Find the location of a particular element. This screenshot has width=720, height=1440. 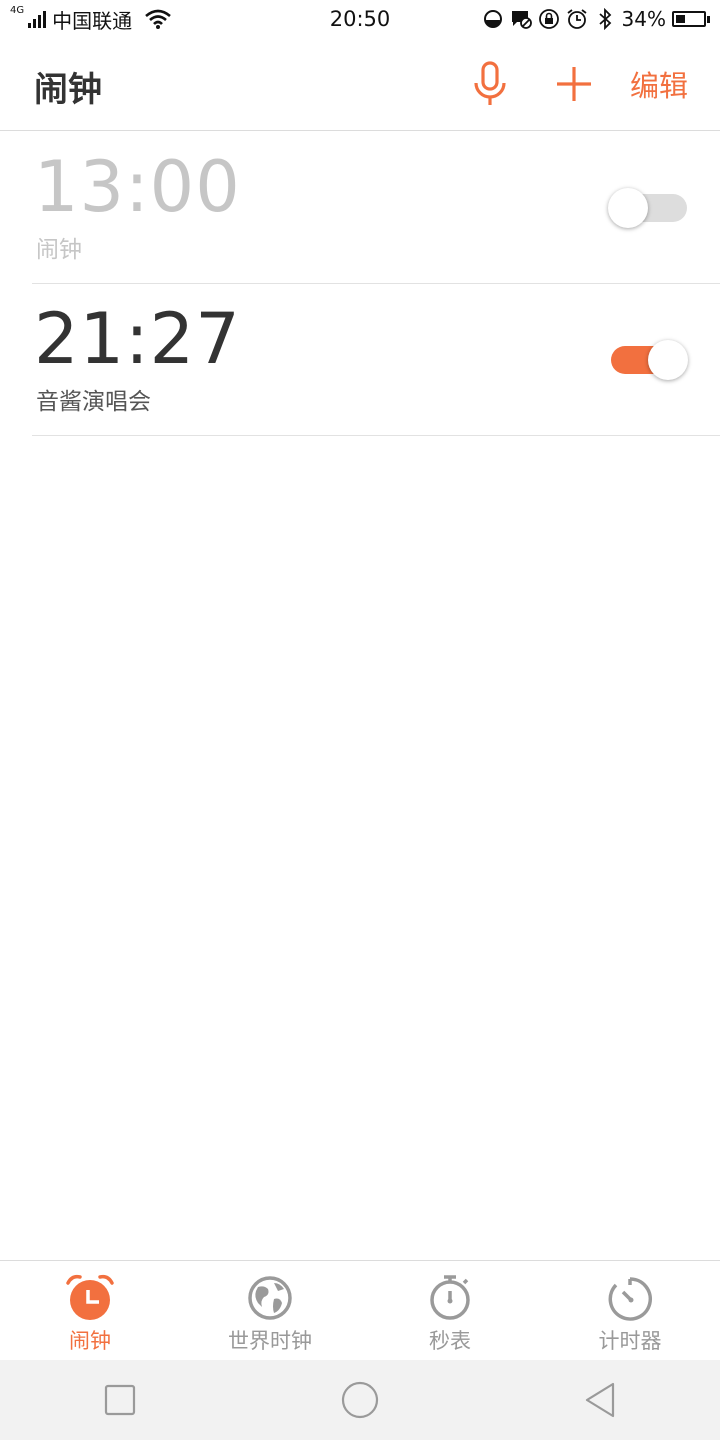

system-nav-bar is located at coordinates (360, 1400).